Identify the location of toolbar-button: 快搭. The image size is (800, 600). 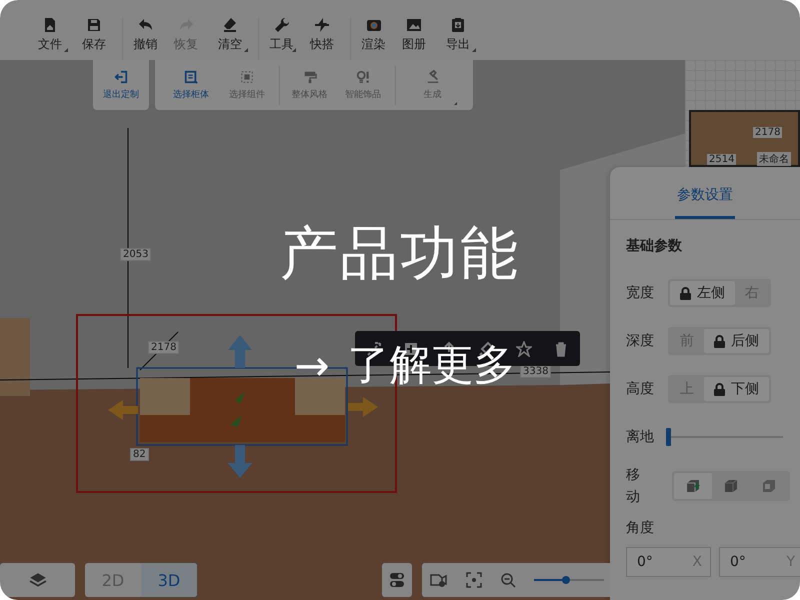
(322, 38).